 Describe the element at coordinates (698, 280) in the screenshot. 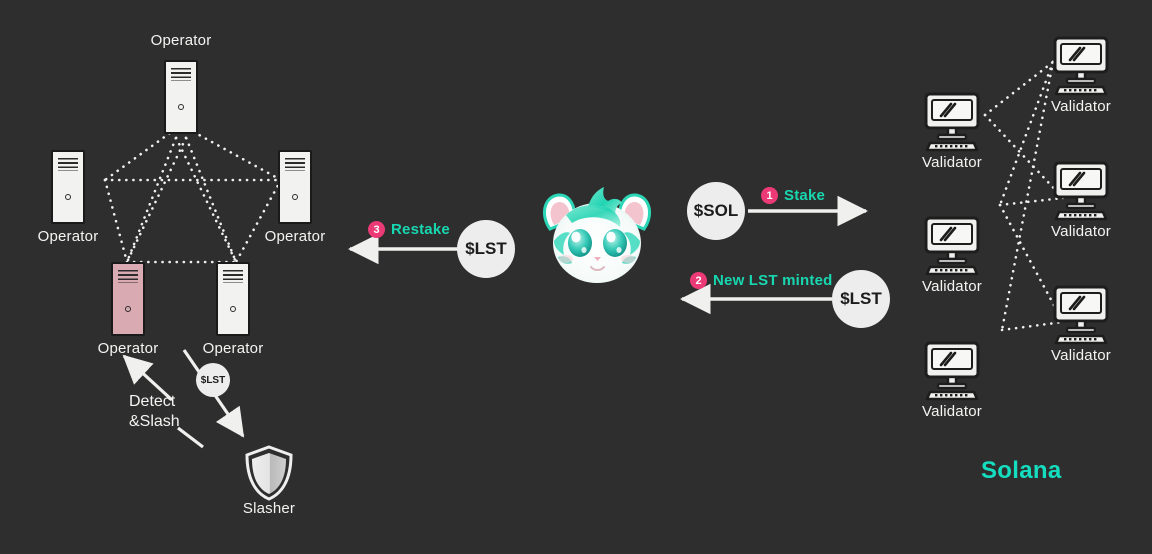

I see `step-badge-2: 2` at that location.